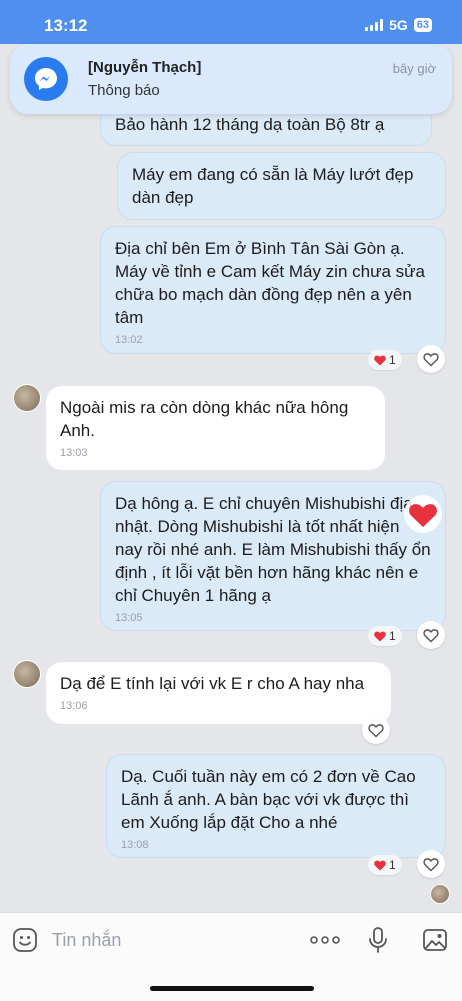 The width and height of the screenshot is (462, 1001). Describe the element at coordinates (414, 68) in the screenshot. I see `notification-time: bây giờ` at that location.